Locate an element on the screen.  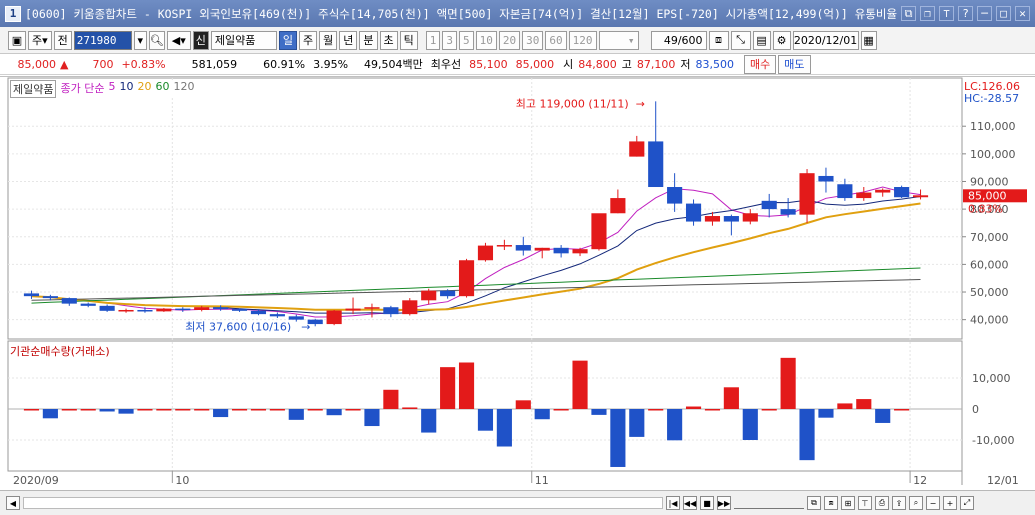
print-icon: ⎙ is located at coordinates (882, 503).